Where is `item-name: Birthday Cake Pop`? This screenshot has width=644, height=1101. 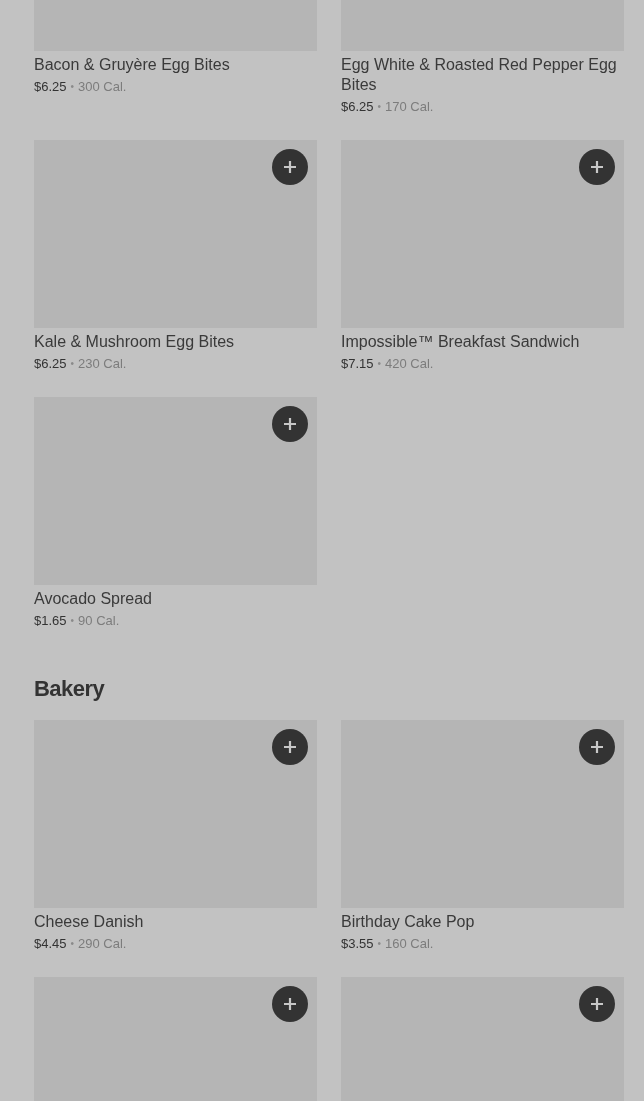 item-name: Birthday Cake Pop is located at coordinates (408, 922).